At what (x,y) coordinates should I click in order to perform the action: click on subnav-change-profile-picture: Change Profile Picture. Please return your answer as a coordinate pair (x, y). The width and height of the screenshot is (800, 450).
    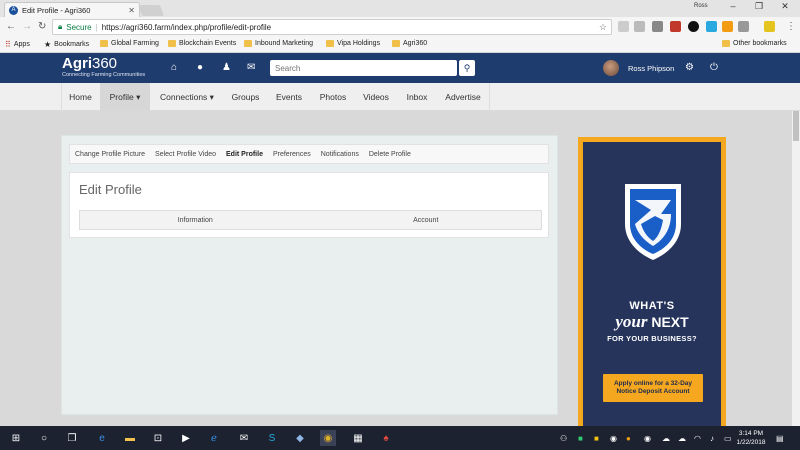
    Looking at the image, I should click on (110, 154).